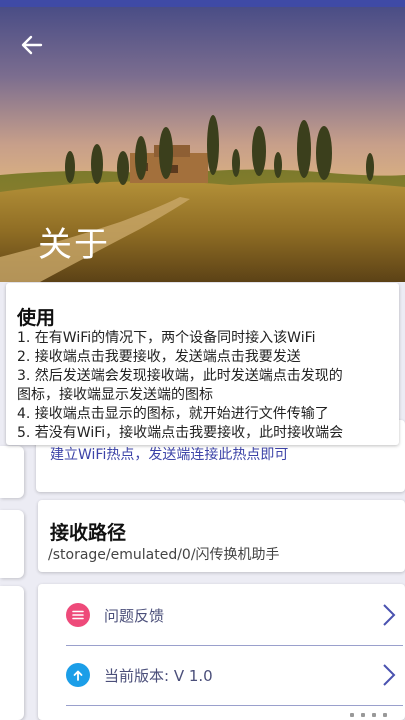 This screenshot has width=405, height=720. What do you see at coordinates (164, 555) in the screenshot?
I see `receive-path-value: /storage/emulated/0/闪传换机助手` at bounding box center [164, 555].